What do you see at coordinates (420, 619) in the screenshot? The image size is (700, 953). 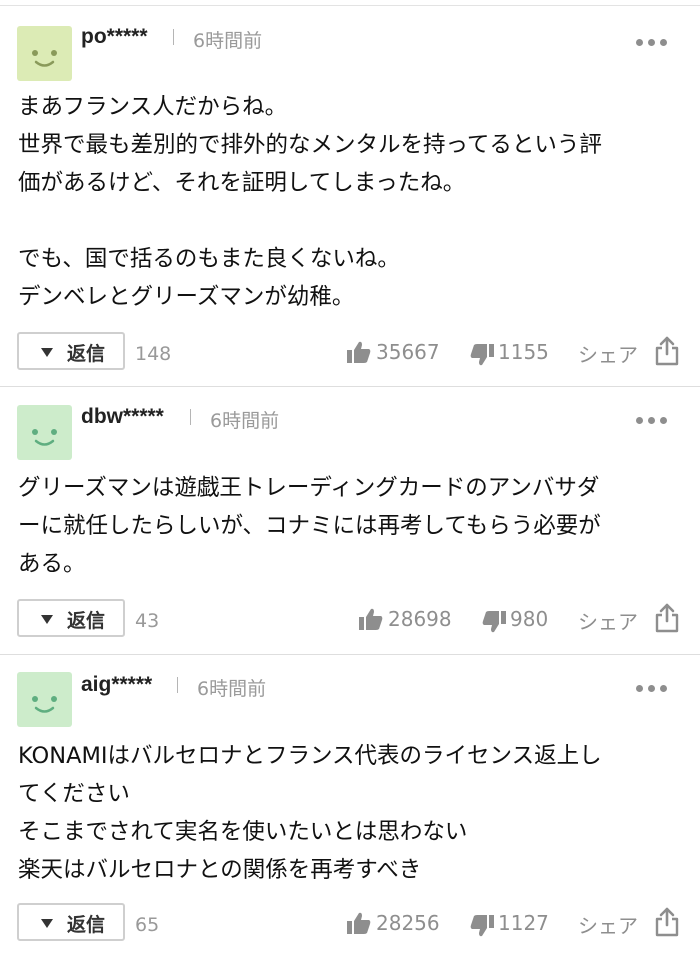 I see `like-count: 28698` at bounding box center [420, 619].